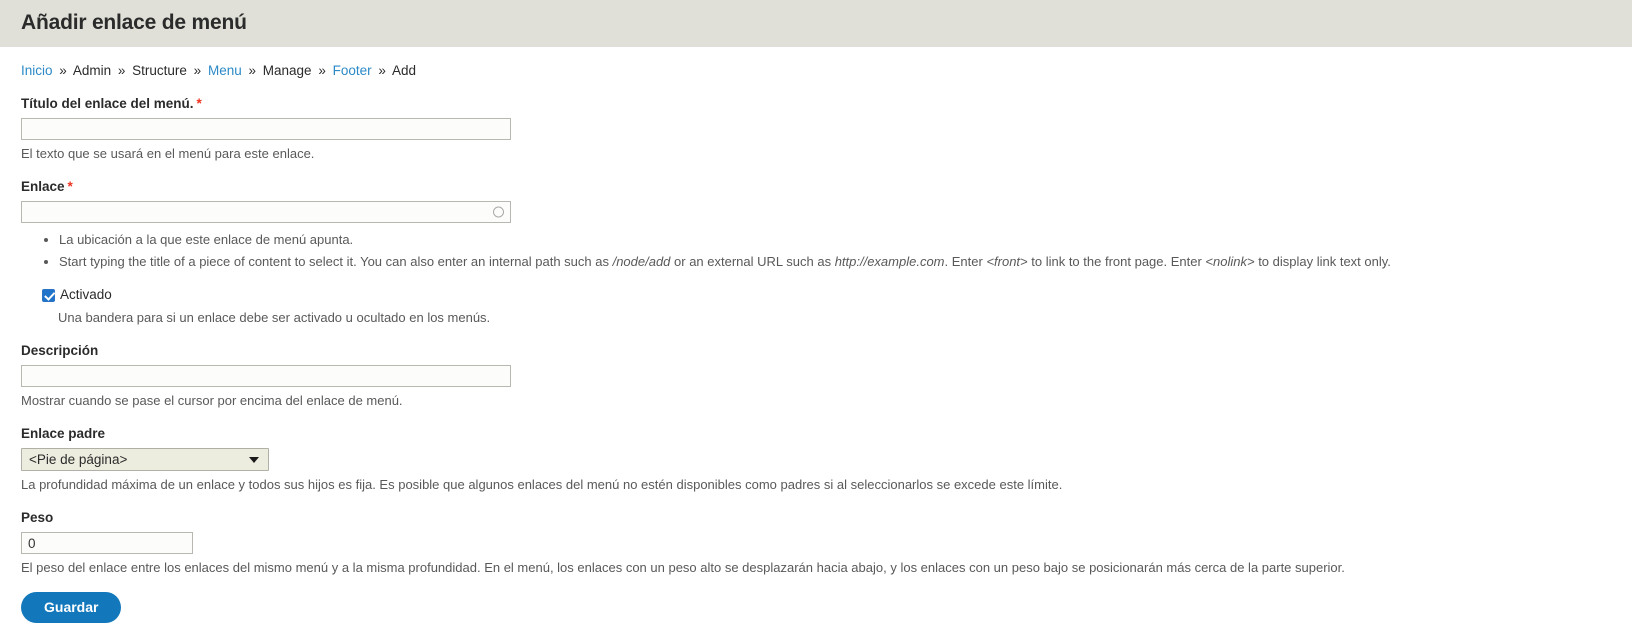  Describe the element at coordinates (1116, 261) in the screenshot. I see `desc-part-4: to link to the front page. Enter` at that location.